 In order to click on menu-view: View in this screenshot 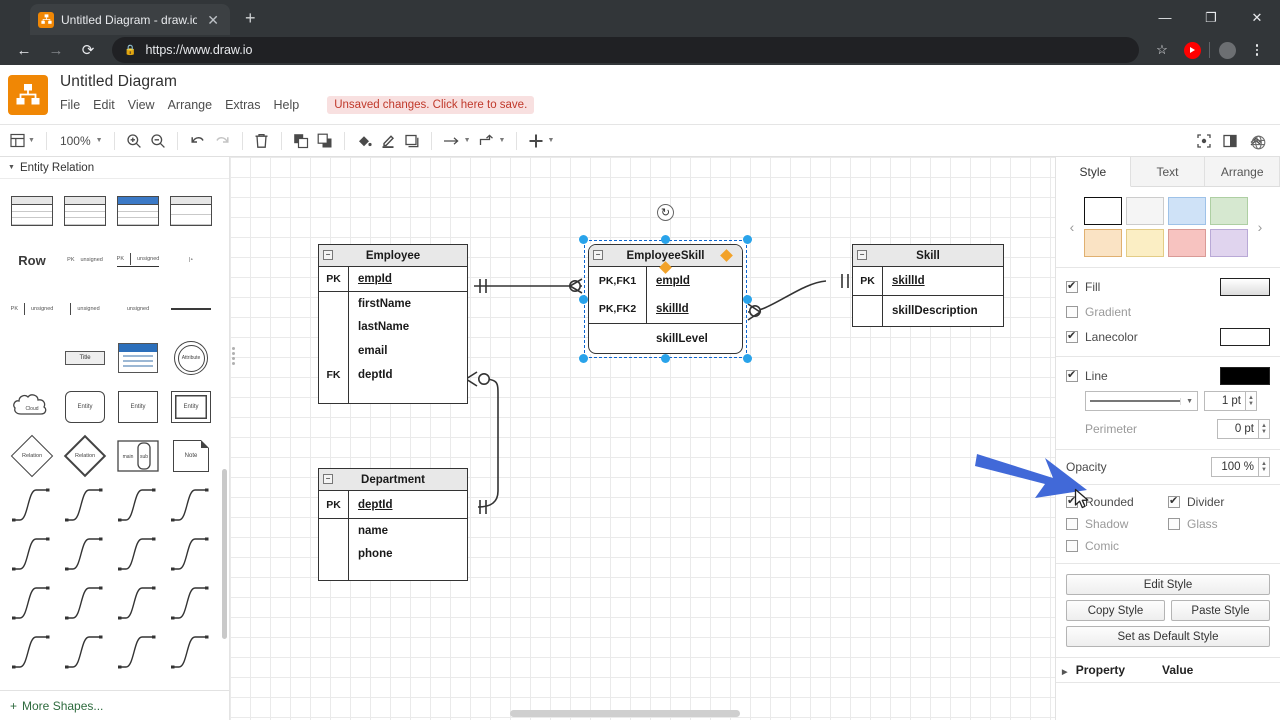, I will do `click(141, 105)`.